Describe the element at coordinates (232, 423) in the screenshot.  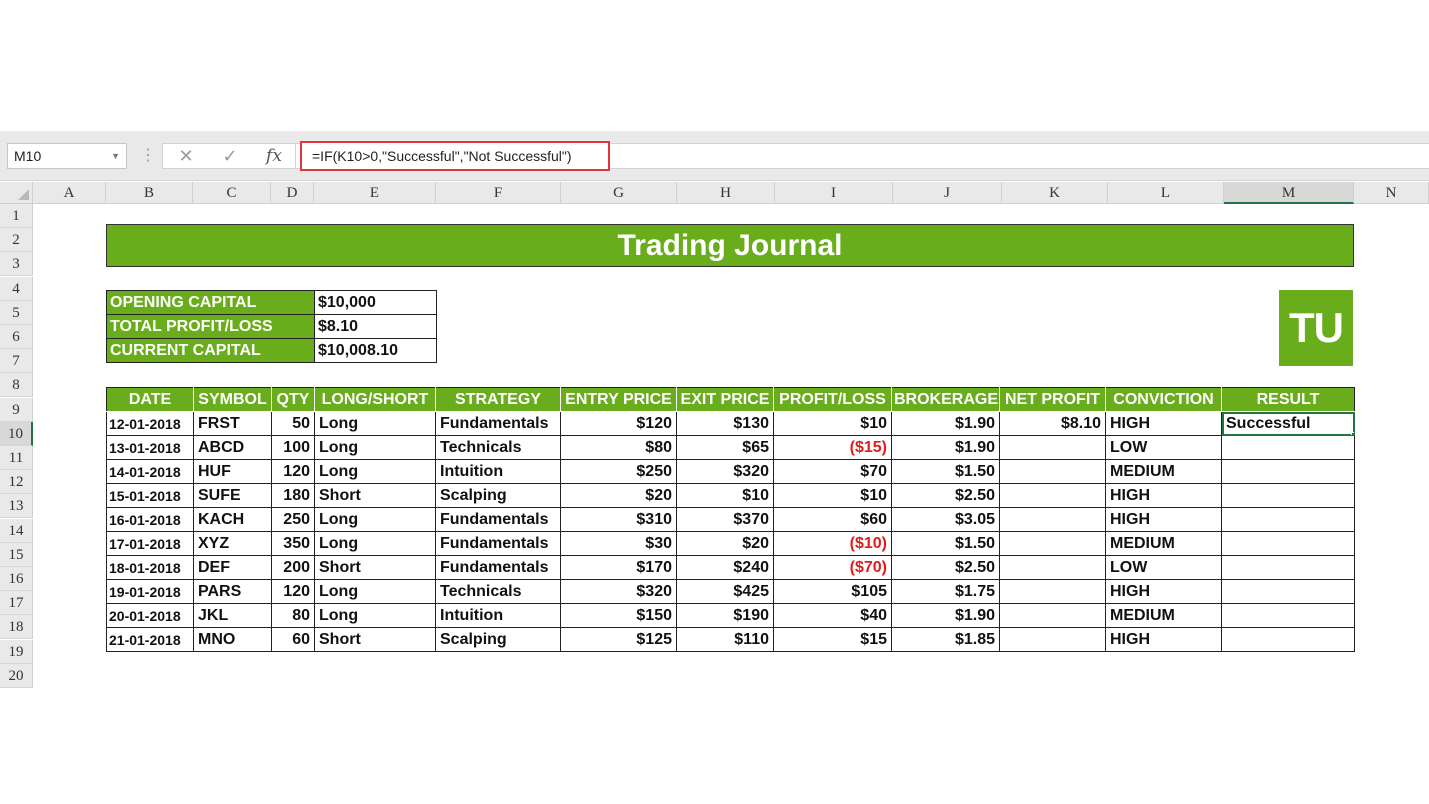
I see `cell-symbol: FRST` at that location.